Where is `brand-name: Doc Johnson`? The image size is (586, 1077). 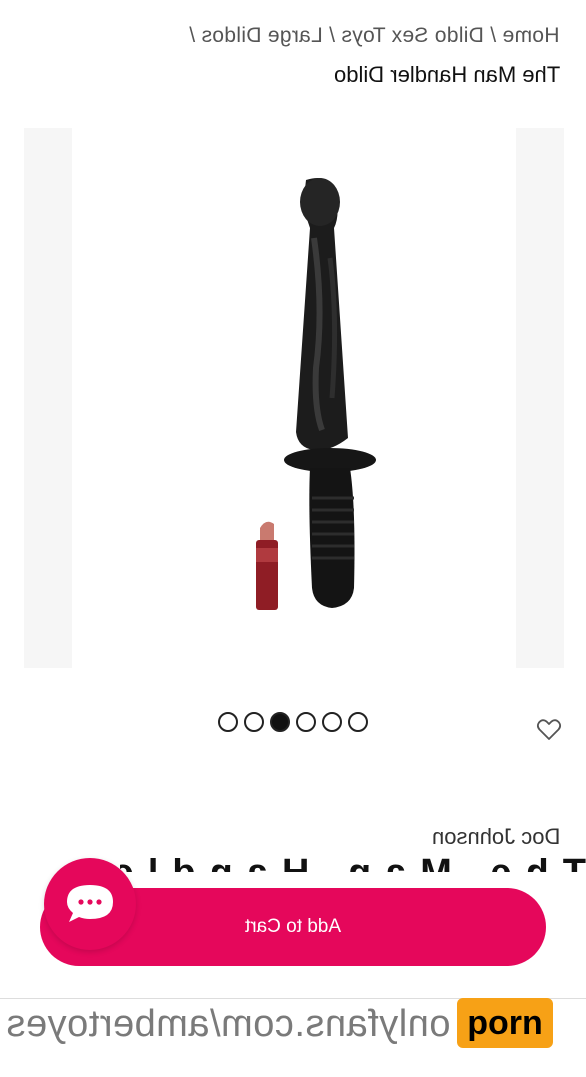
brand-name: Doc Johnson is located at coordinates (496, 837).